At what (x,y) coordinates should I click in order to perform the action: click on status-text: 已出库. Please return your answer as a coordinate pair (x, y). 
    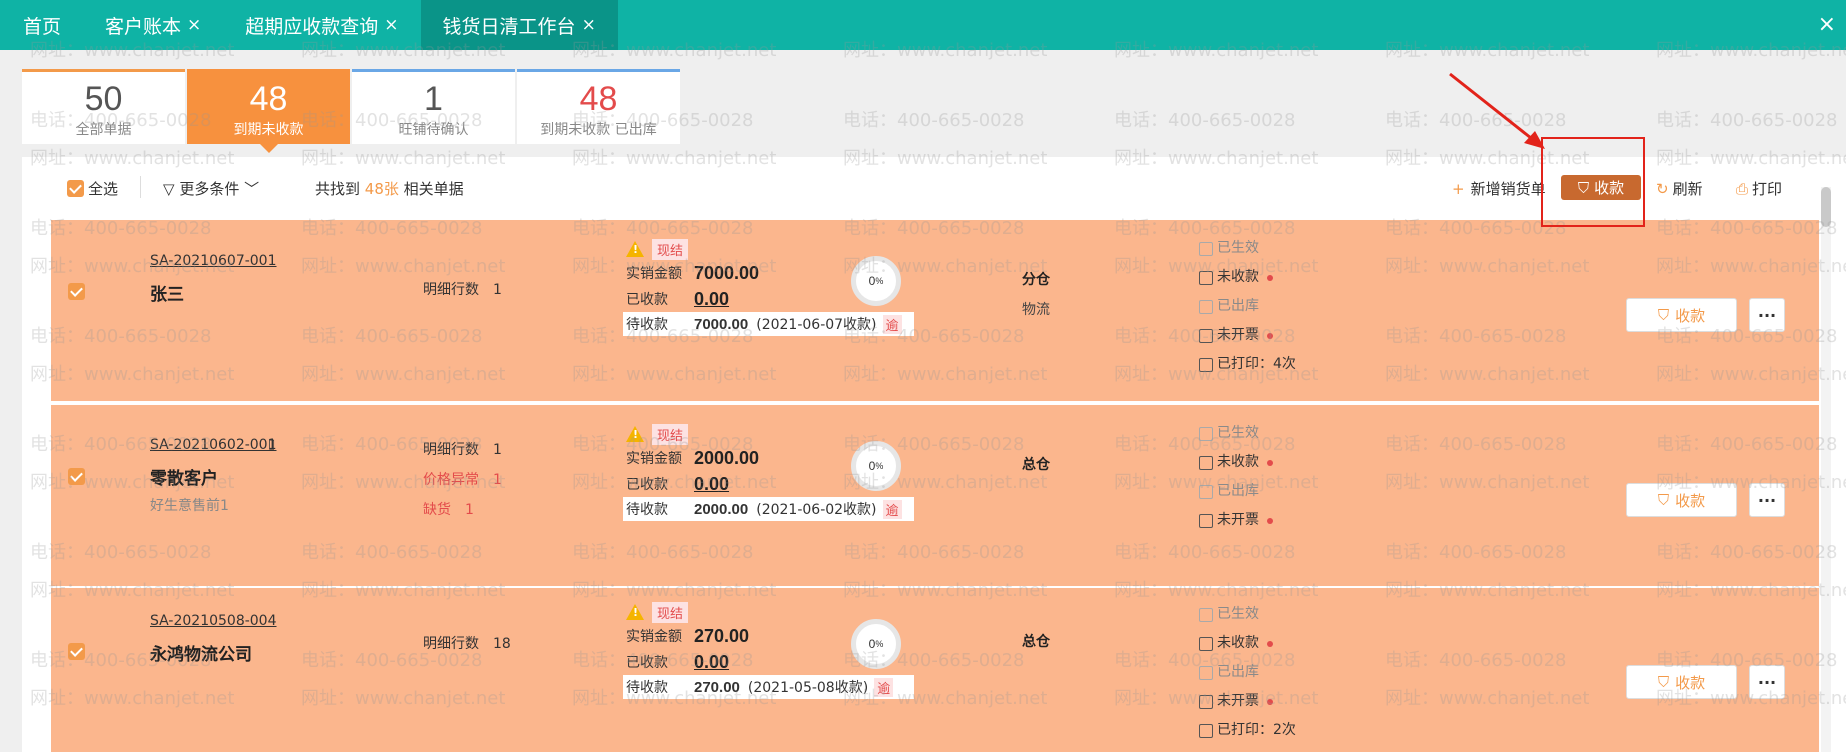
    Looking at the image, I should click on (1238, 306).